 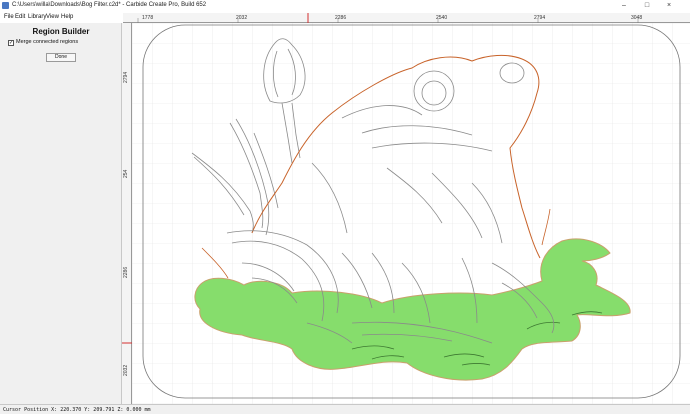 I want to click on panel-title: Region Builder, so click(x=61, y=31).